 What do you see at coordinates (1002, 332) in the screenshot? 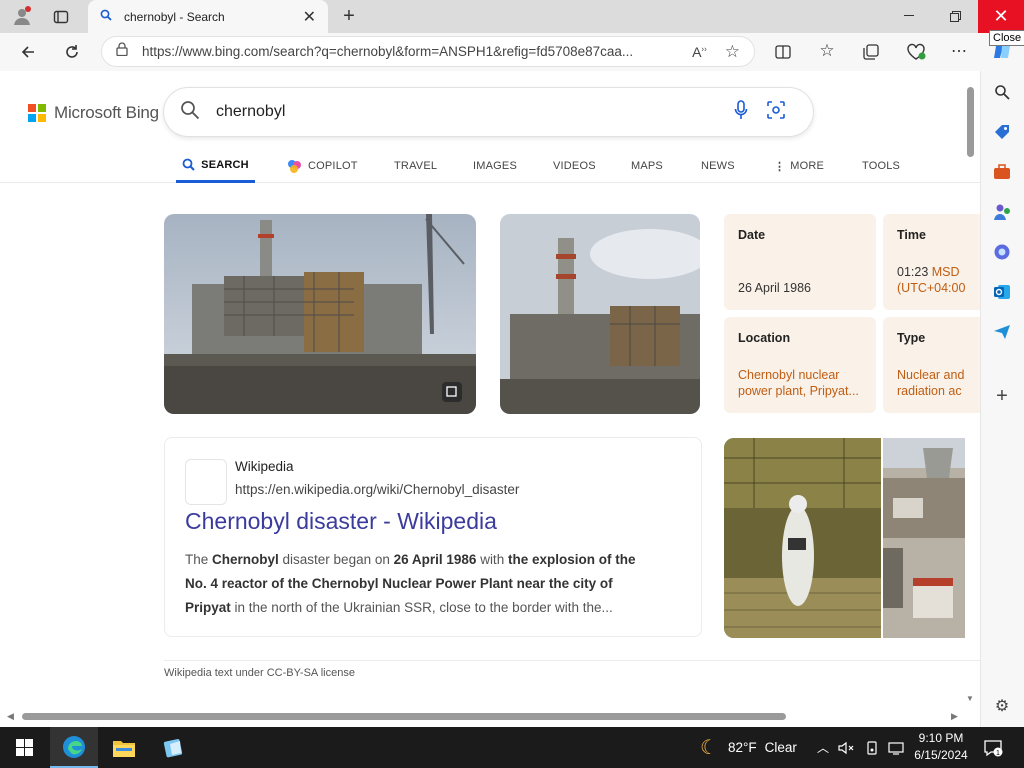
I see `sidebar-send-icon` at bounding box center [1002, 332].